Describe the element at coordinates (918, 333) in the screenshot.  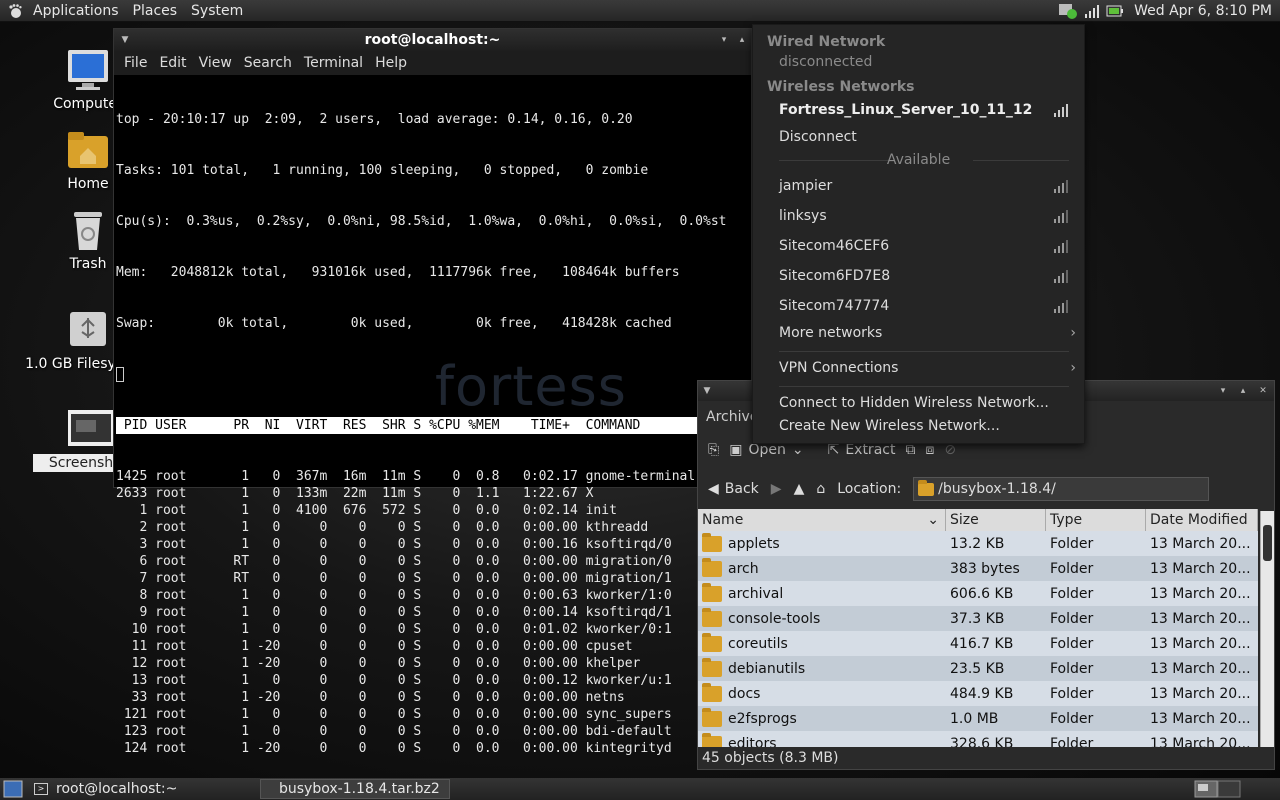
I see `more-networks-item: More networks ›` at that location.